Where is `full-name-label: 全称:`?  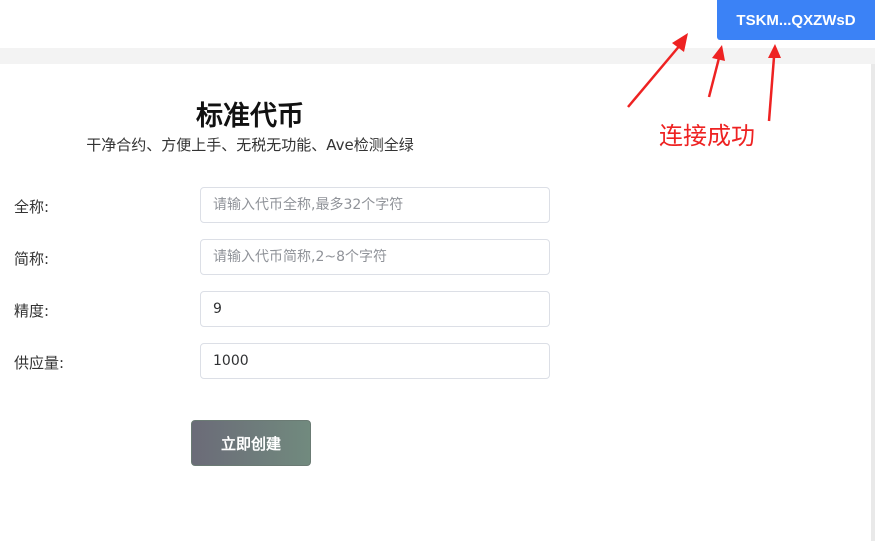 full-name-label: 全称: is located at coordinates (32, 207).